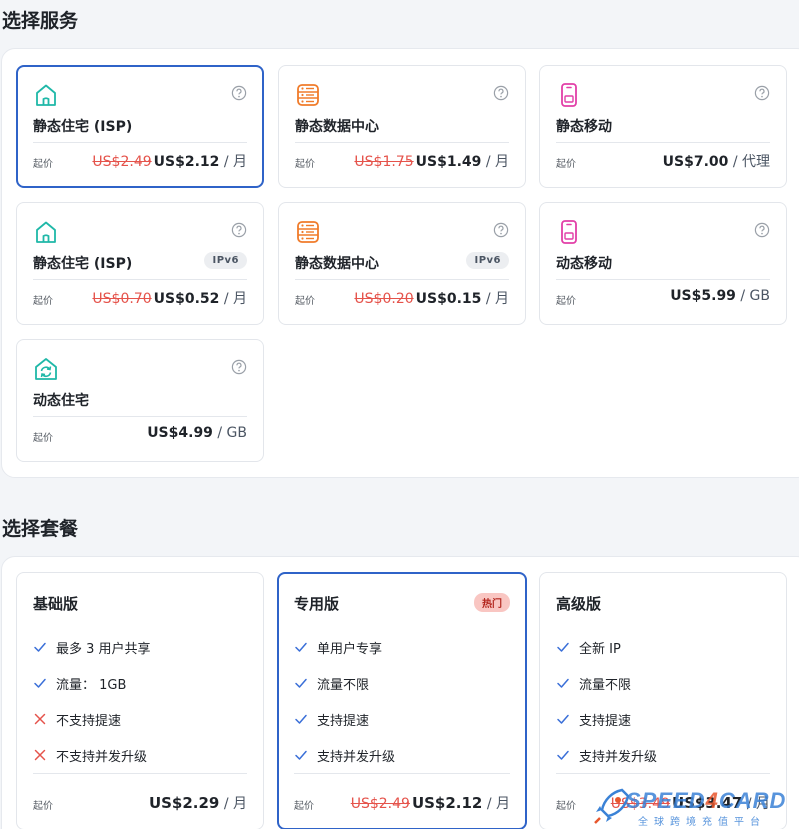 This screenshot has height=829, width=799. I want to click on feature-text: 流量不限, so click(605, 685).